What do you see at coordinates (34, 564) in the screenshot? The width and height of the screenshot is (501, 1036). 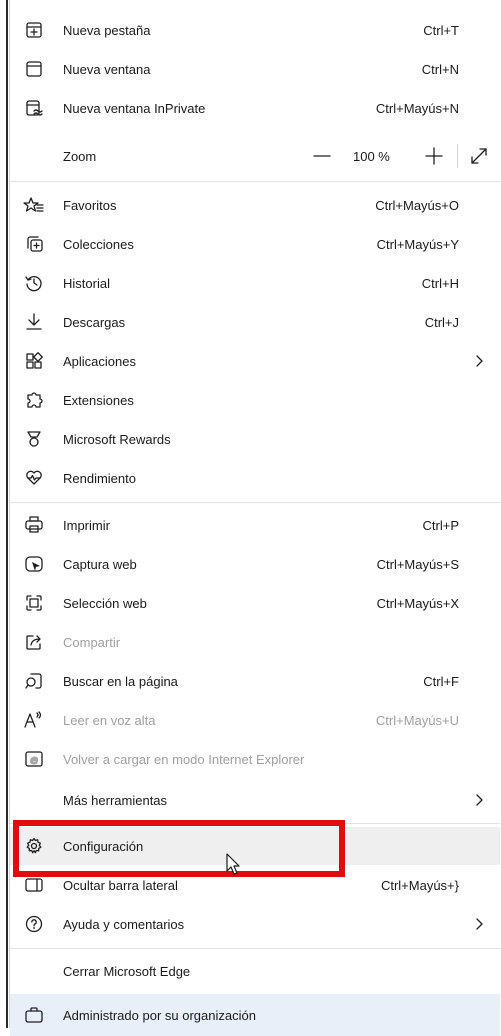 I see `web-capture-icon` at bounding box center [34, 564].